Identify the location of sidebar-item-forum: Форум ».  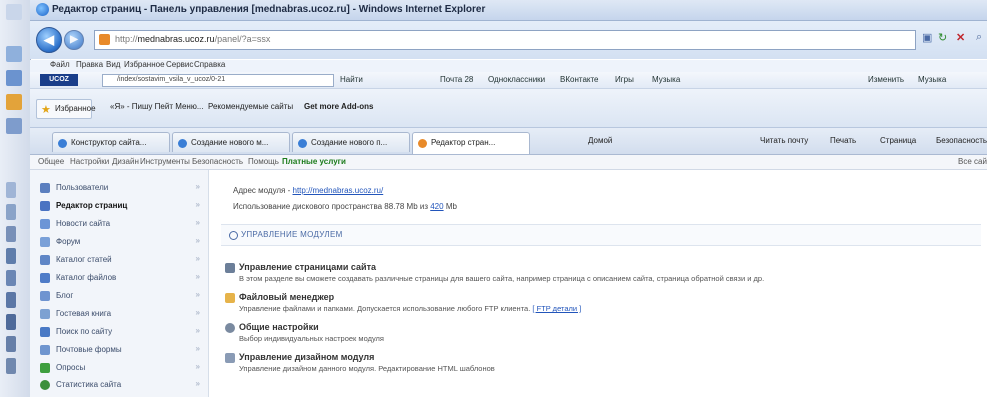
(122, 242).